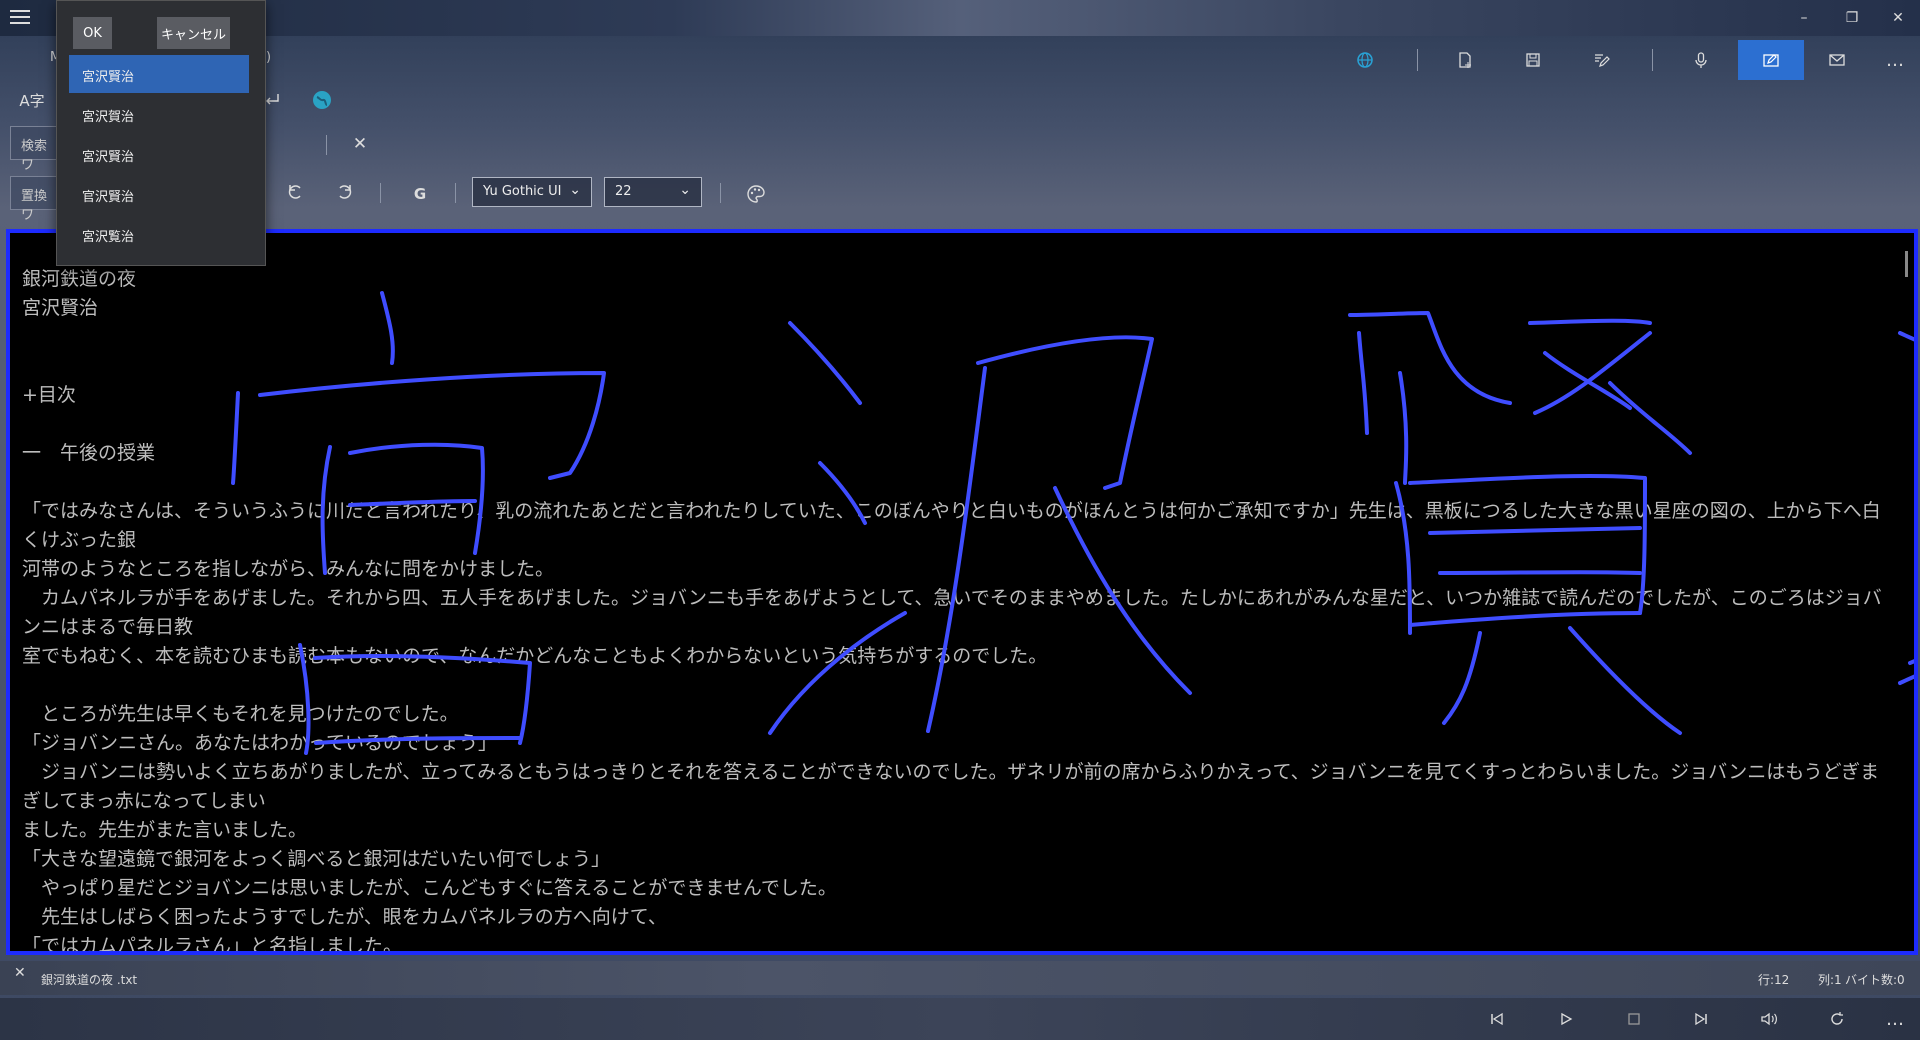 This screenshot has height=1040, width=1920. I want to click on editor-line: ました。先生がまた言いました。, so click(165, 830).